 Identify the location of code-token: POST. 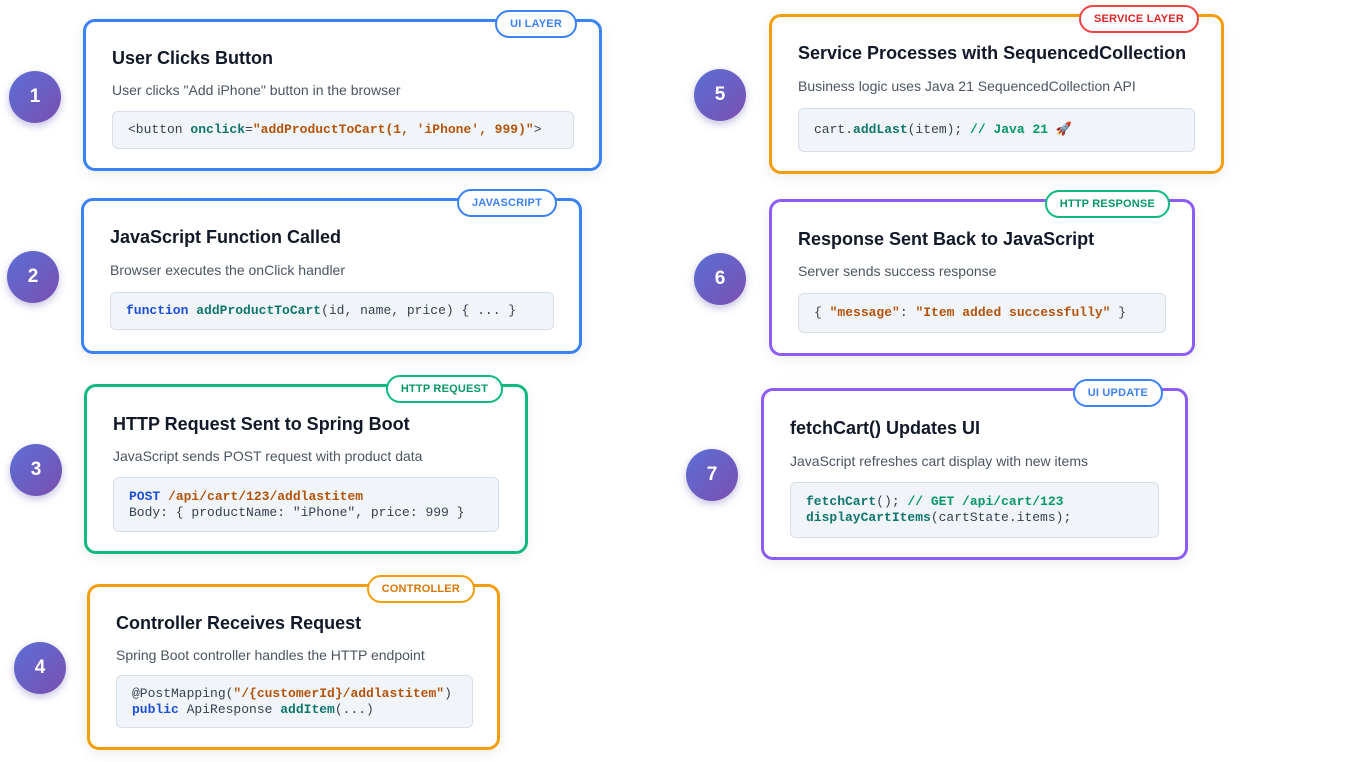
(145, 496).